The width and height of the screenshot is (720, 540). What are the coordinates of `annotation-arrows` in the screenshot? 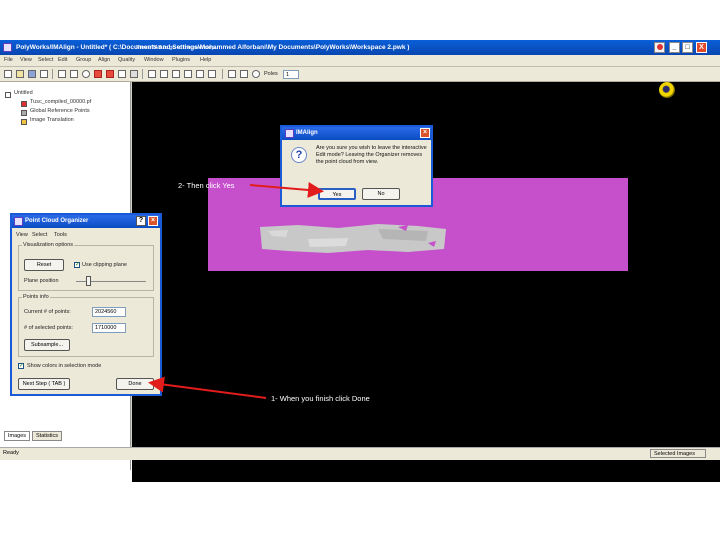 It's located at (236, 290).